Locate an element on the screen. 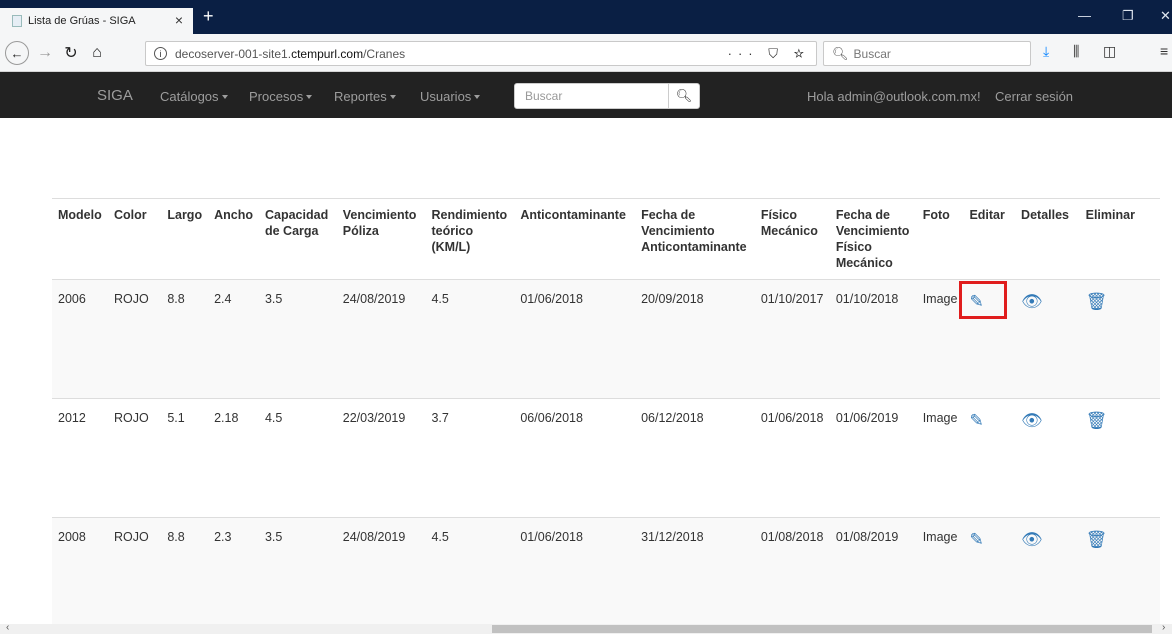 This screenshot has height=634, width=1172. tab-title: Lista de Grúas - SIGA is located at coordinates (82, 21).